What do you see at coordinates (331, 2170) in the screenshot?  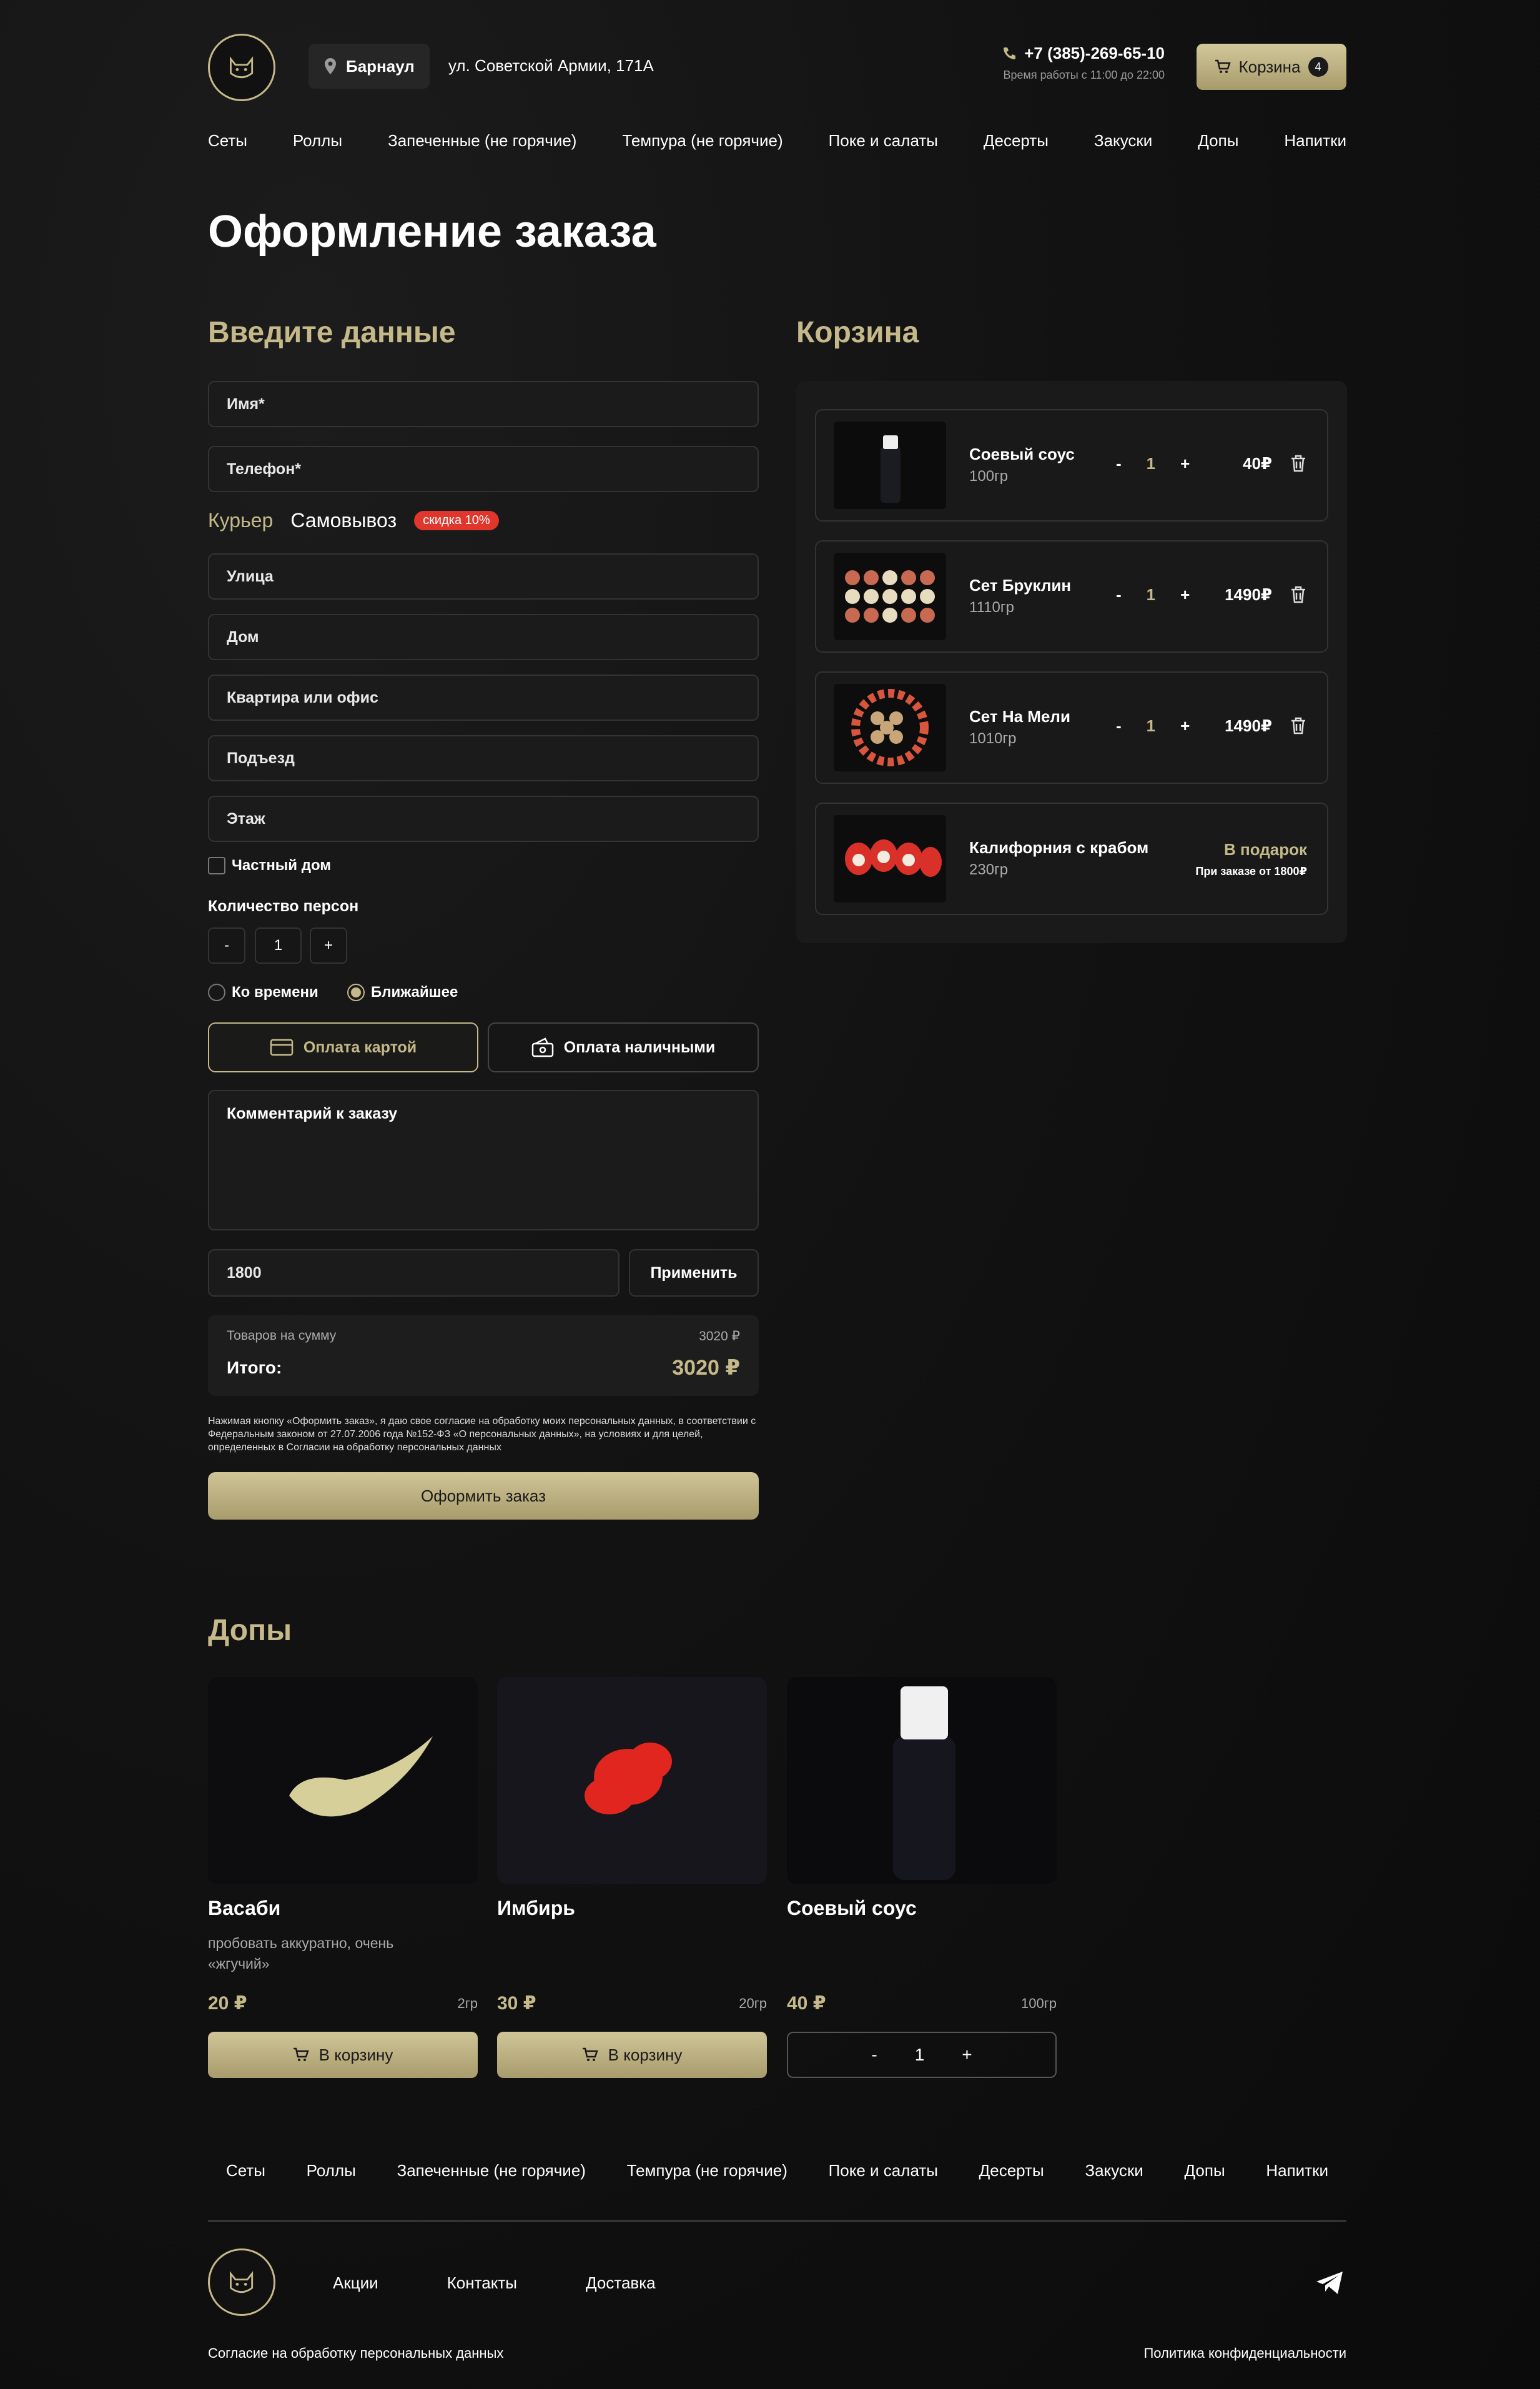 I see `footer-nav-item: Роллы` at bounding box center [331, 2170].